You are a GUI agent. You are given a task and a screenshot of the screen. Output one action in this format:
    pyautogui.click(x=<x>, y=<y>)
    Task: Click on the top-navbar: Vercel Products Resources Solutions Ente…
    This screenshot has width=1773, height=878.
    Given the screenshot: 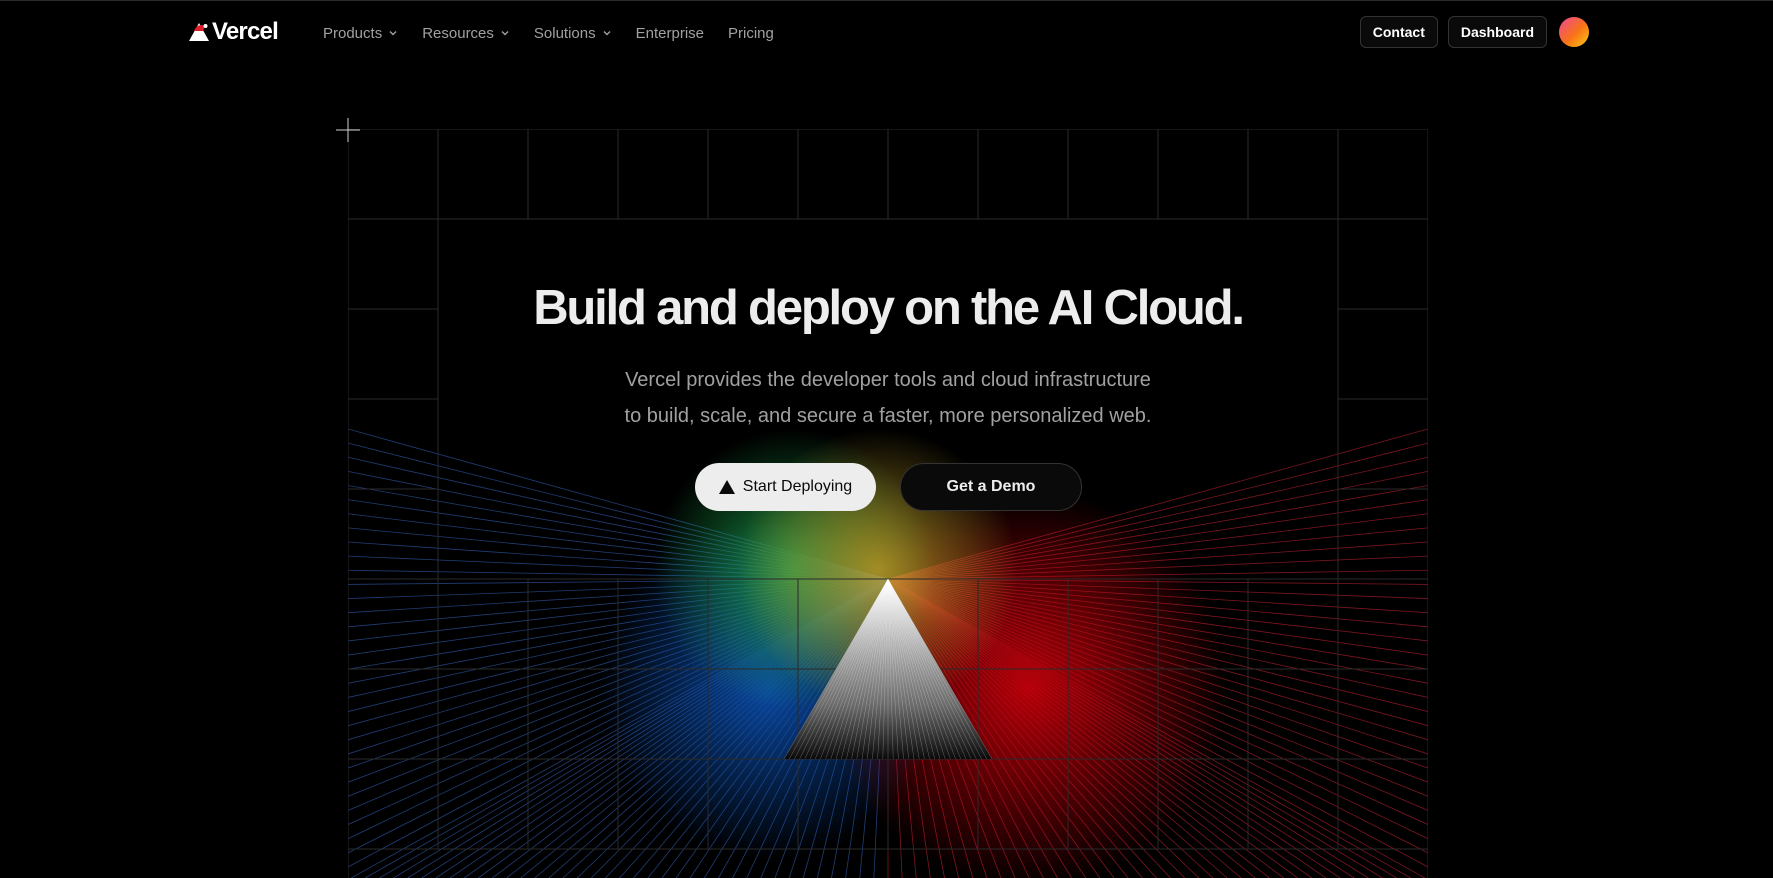 What is the action you would take?
    pyautogui.click(x=886, y=33)
    